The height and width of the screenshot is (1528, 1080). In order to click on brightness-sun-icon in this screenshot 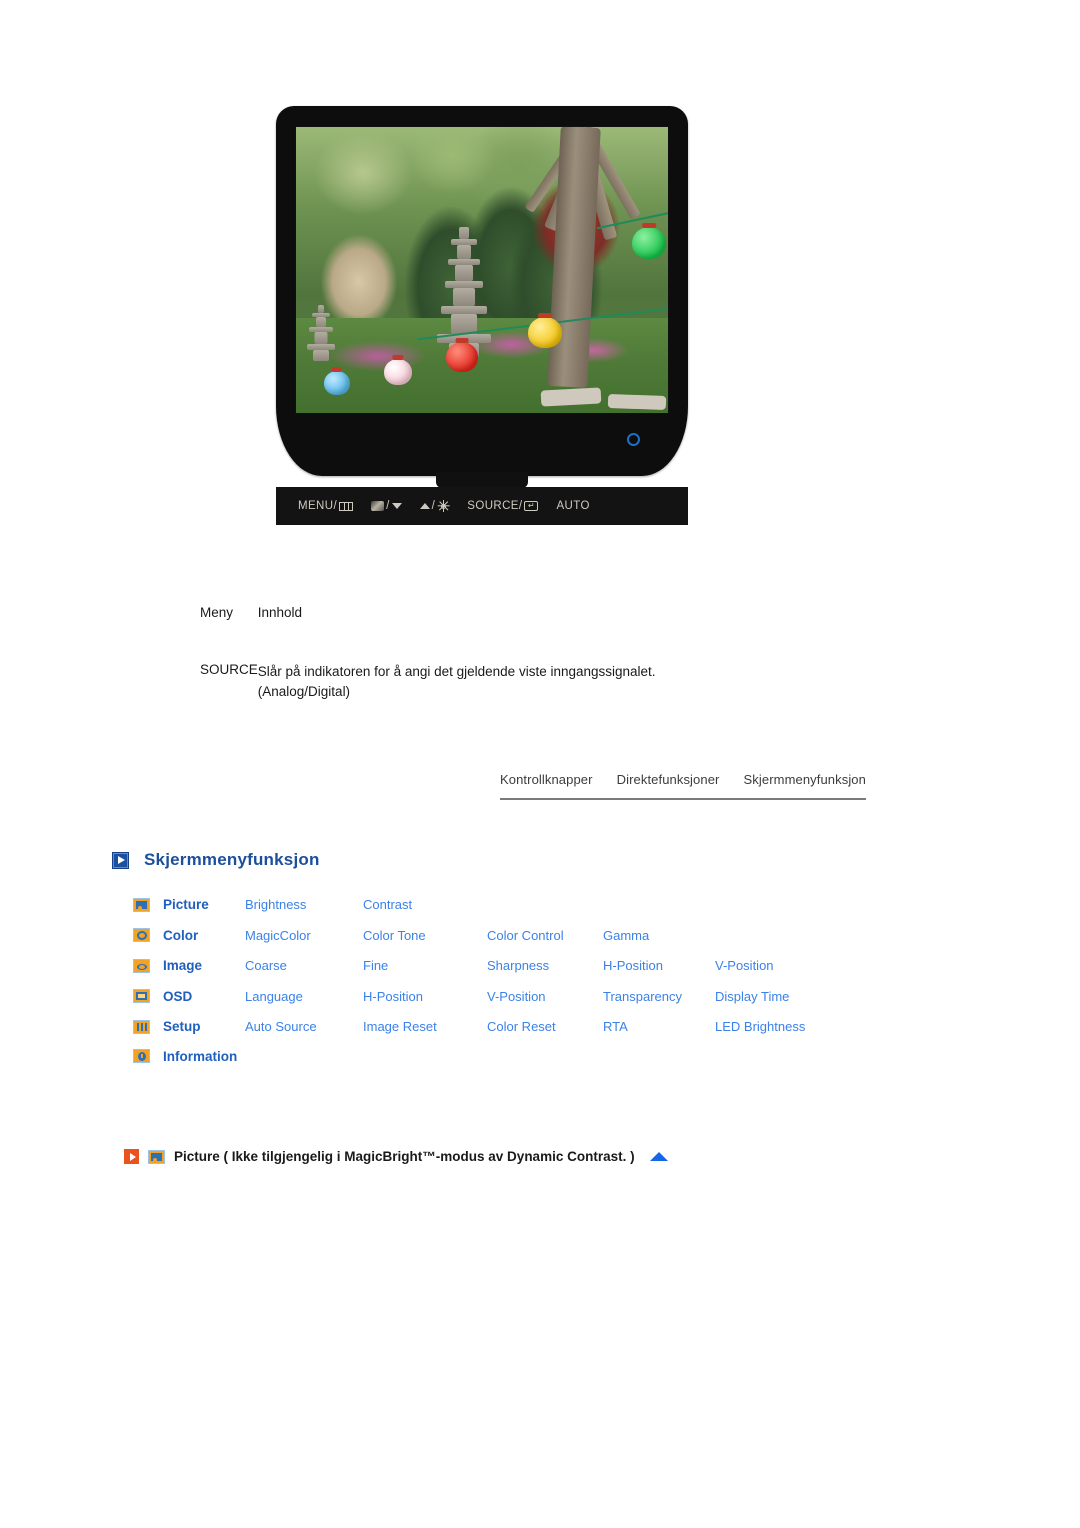, I will do `click(443, 506)`.